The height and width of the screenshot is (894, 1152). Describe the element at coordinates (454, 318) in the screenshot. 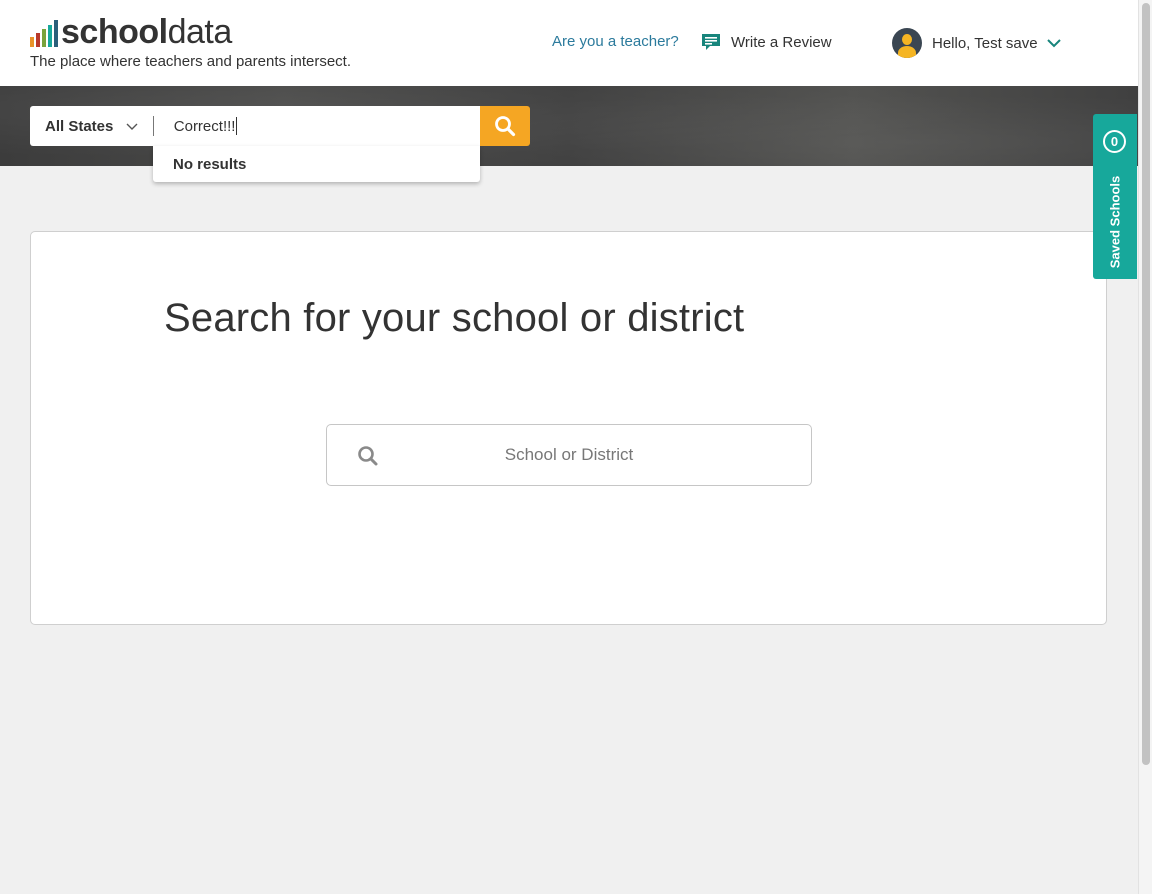

I see `page-title: Search for your school or district` at that location.